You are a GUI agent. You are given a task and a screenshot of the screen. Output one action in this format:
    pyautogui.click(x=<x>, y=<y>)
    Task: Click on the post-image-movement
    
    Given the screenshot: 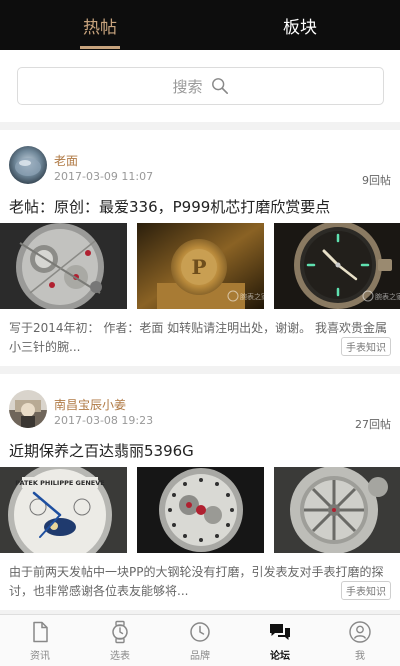 What is the action you would take?
    pyautogui.click(x=63, y=266)
    